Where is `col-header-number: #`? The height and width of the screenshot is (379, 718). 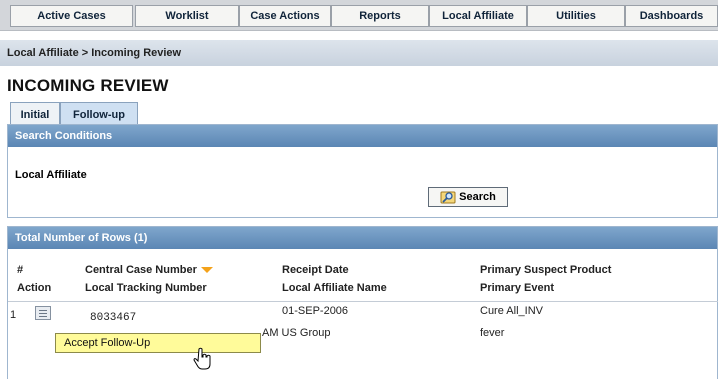 col-header-number: # is located at coordinates (20, 270).